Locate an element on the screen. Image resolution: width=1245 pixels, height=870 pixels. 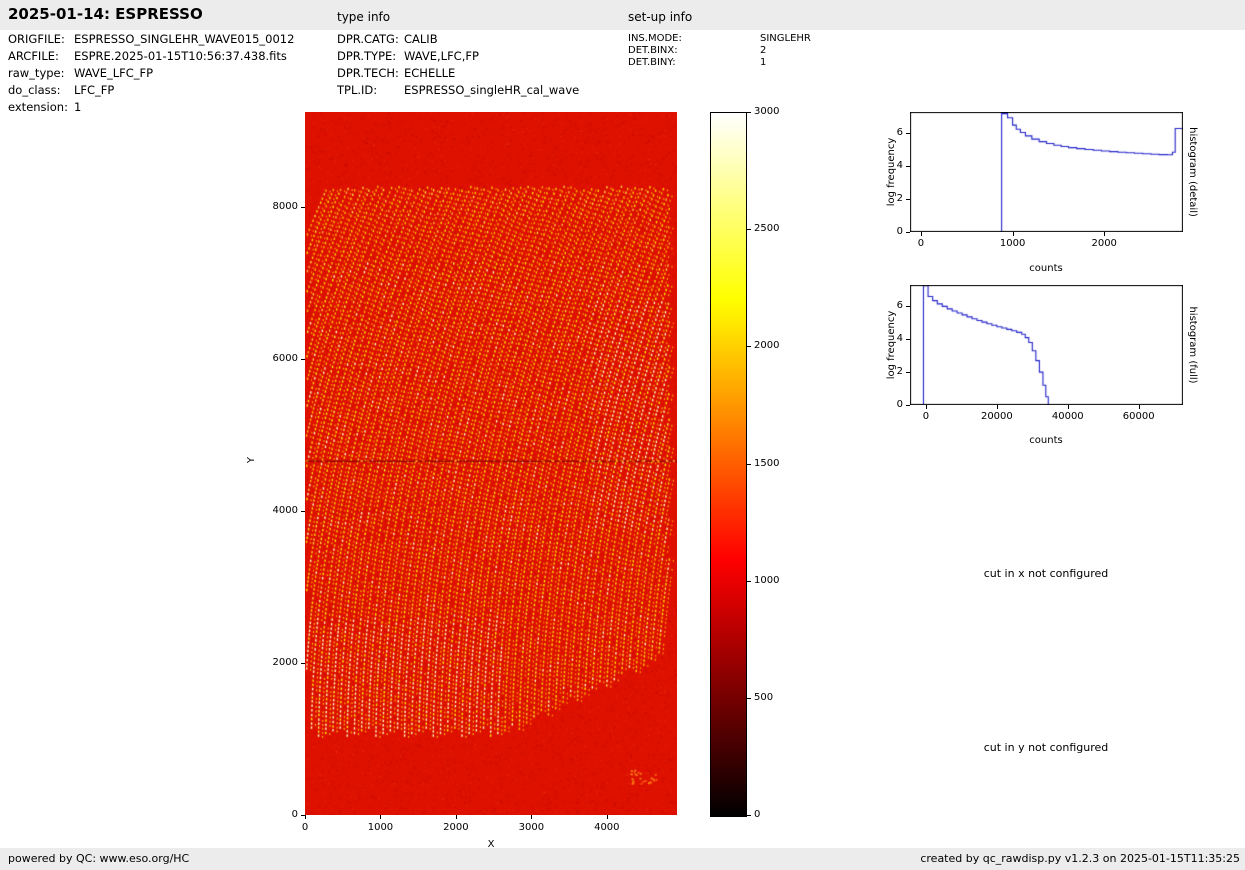
type-info-heading: type info is located at coordinates (364, 17).